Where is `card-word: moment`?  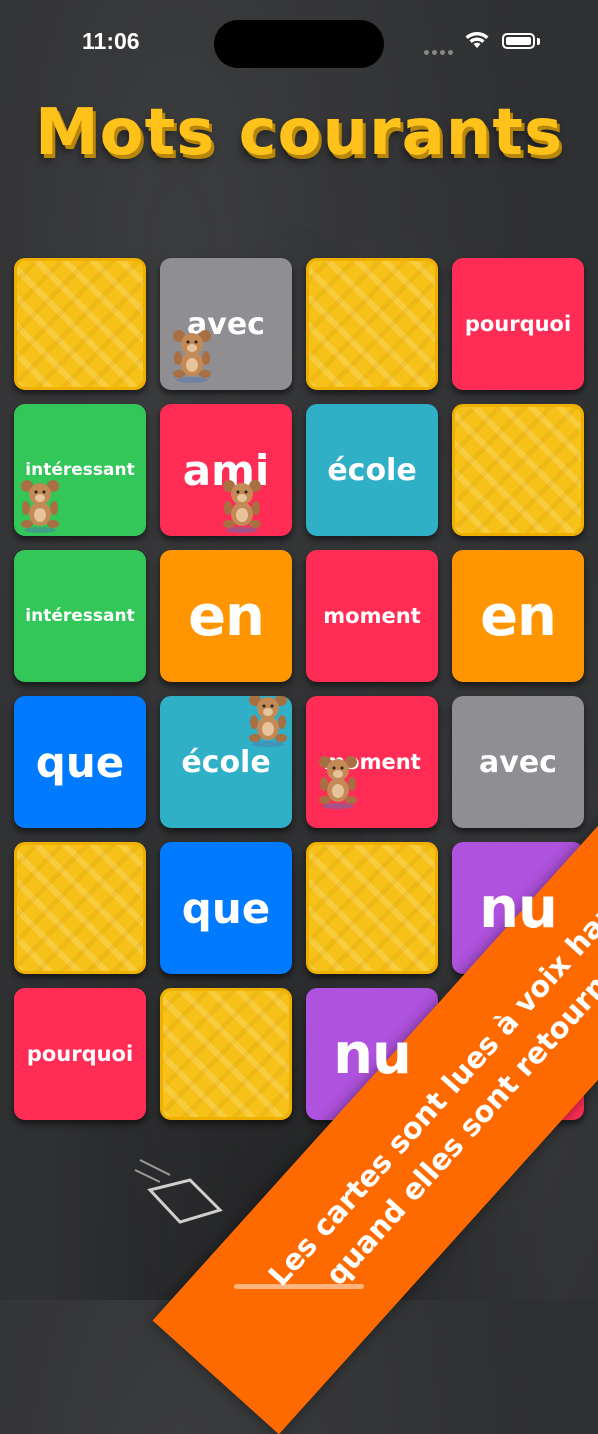 card-word: moment is located at coordinates (372, 616).